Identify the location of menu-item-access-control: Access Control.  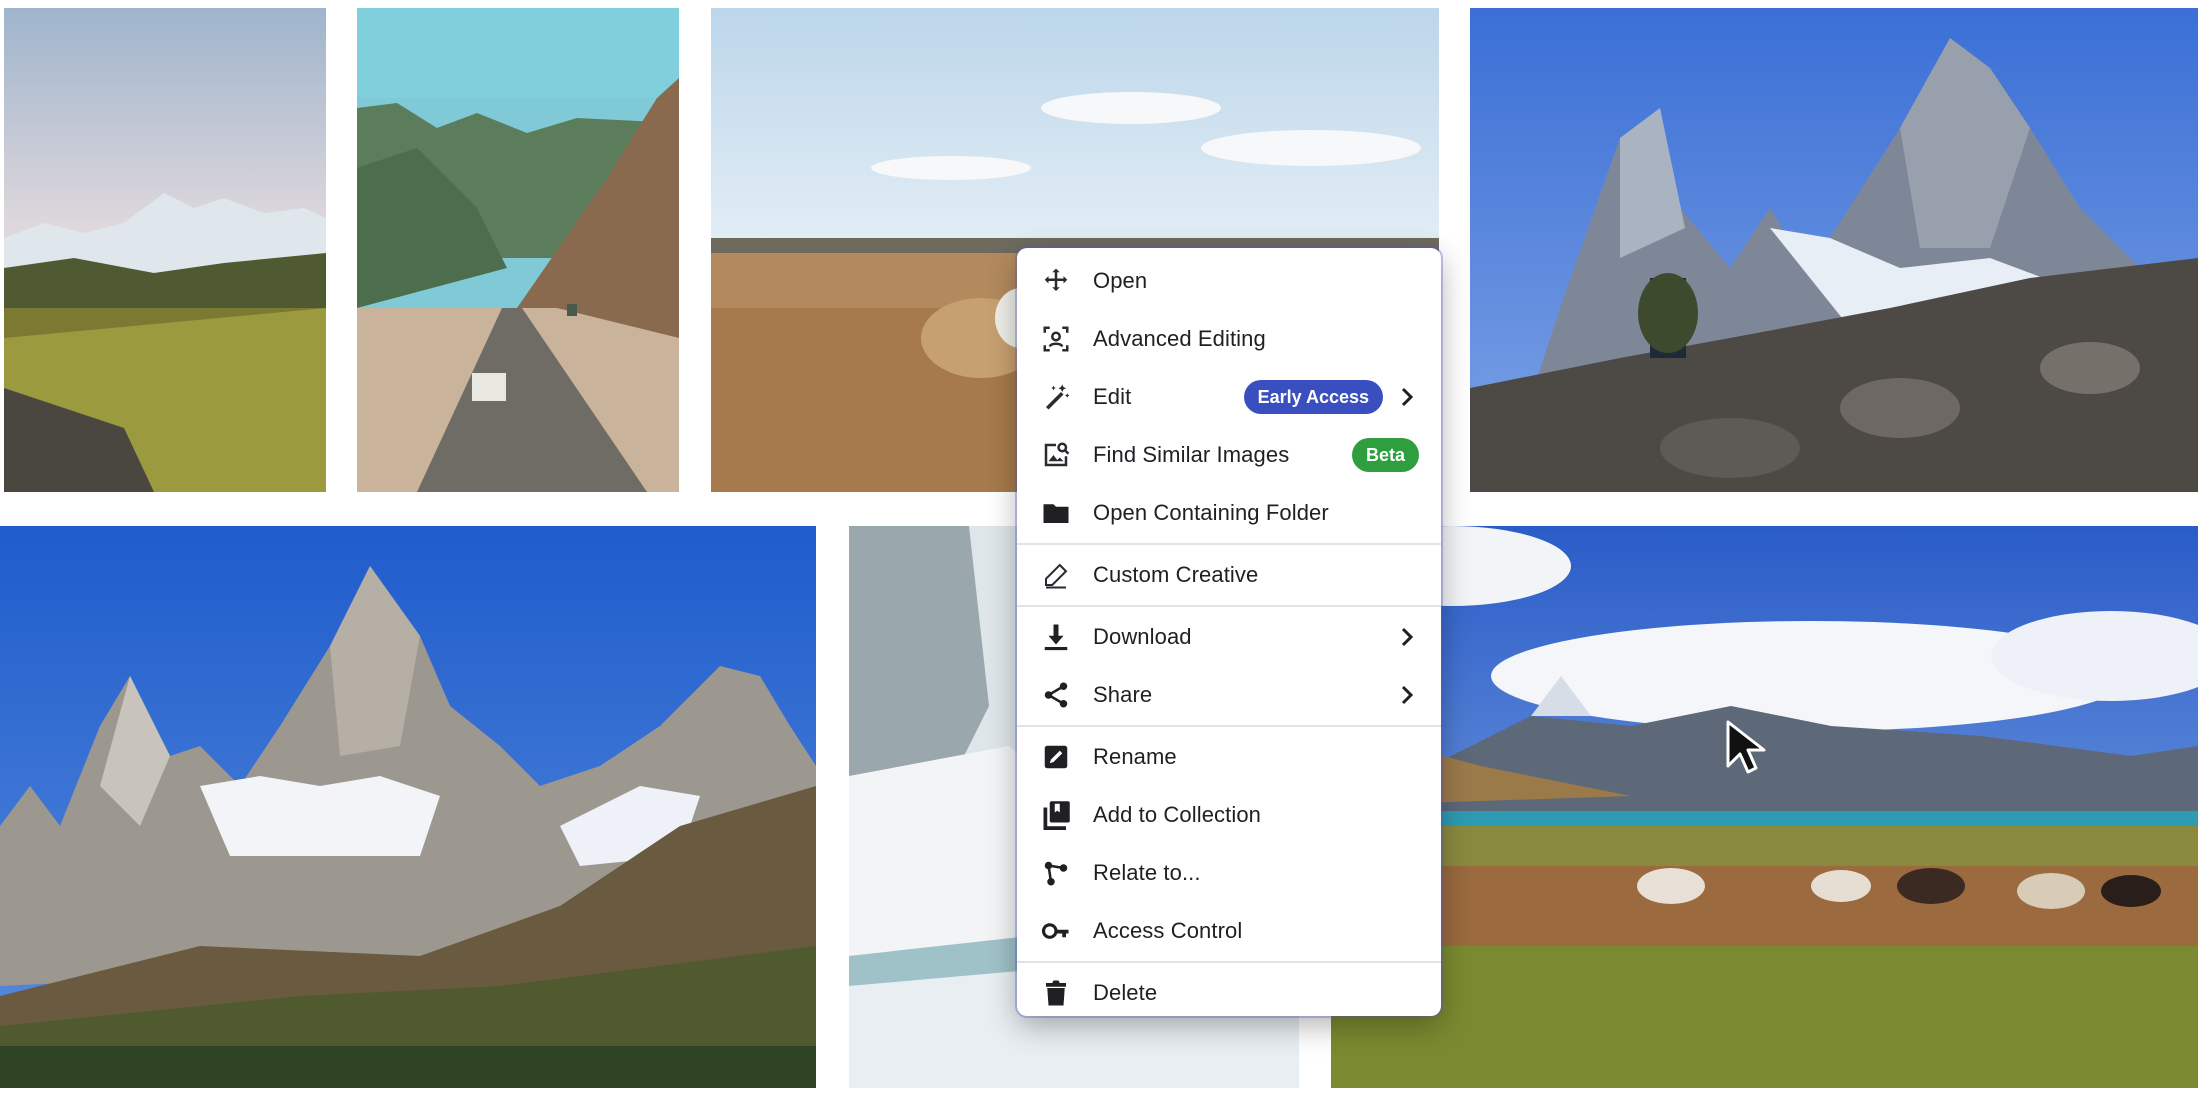
(1229, 931).